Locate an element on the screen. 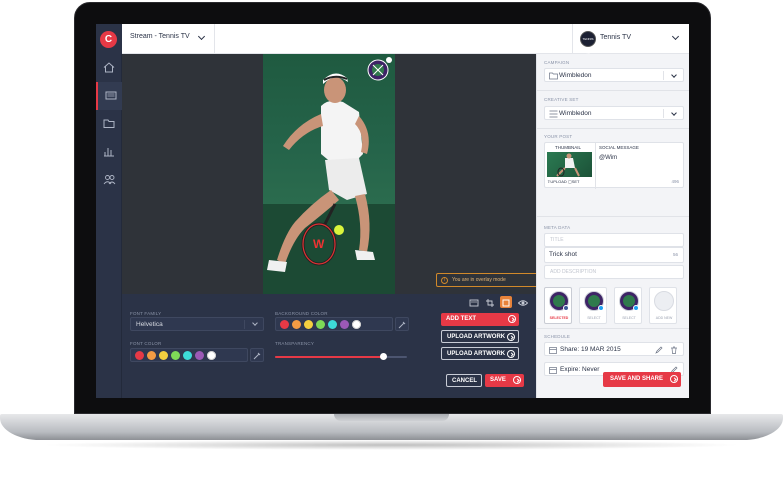  background-color-picker is located at coordinates (402, 324).